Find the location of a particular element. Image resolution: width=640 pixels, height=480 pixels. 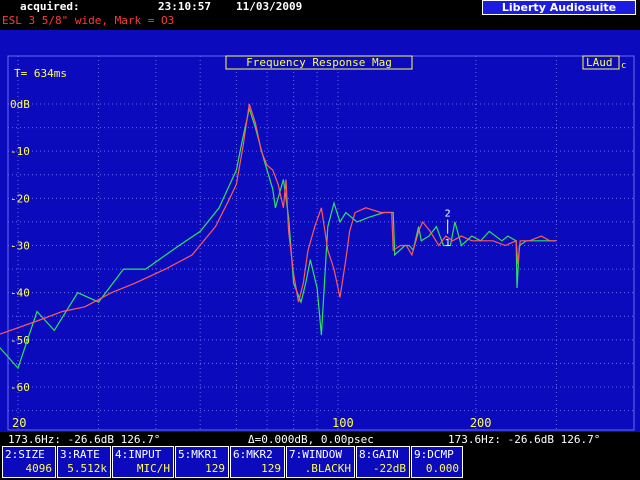

softkey-input: 4:INPUT MIC/H is located at coordinates (143, 462).